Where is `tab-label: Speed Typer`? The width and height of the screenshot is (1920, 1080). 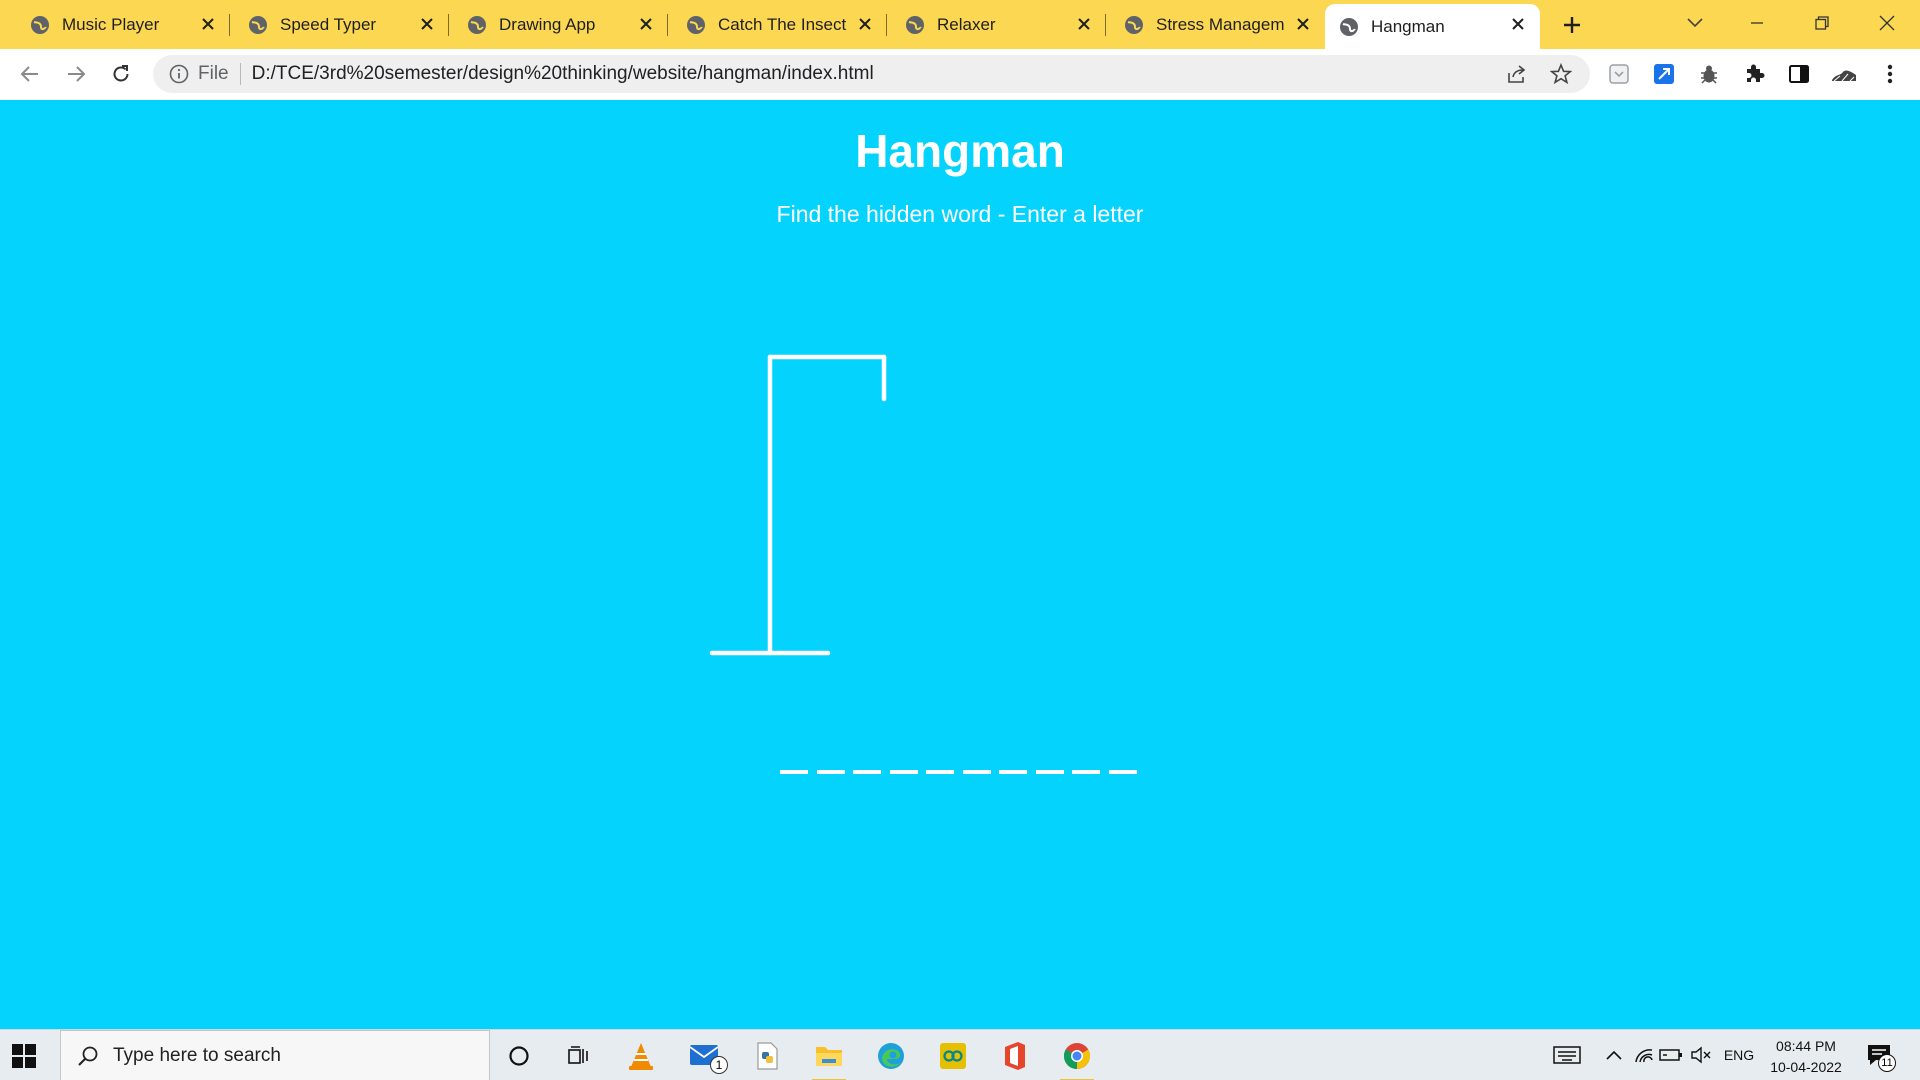
tab-label: Speed Typer is located at coordinates (328, 24).